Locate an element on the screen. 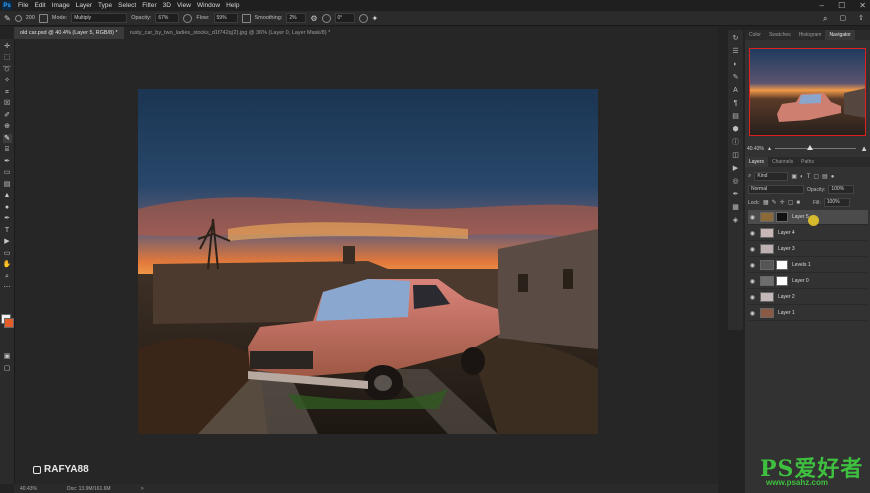 This screenshot has height=493, width=870. adjustments-panel-icon: ◐ is located at coordinates (736, 65).